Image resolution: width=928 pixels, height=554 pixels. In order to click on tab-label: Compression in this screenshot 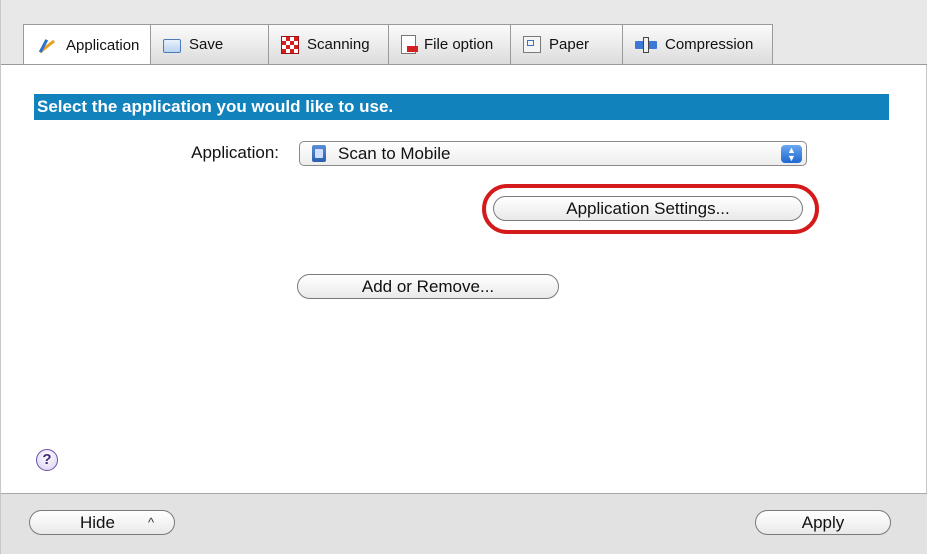, I will do `click(709, 44)`.